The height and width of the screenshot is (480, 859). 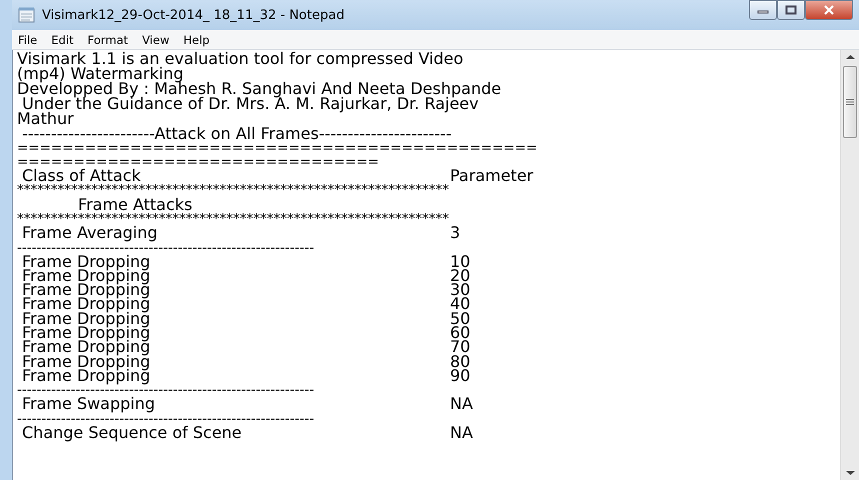 I want to click on menu-item: File, so click(x=28, y=39).